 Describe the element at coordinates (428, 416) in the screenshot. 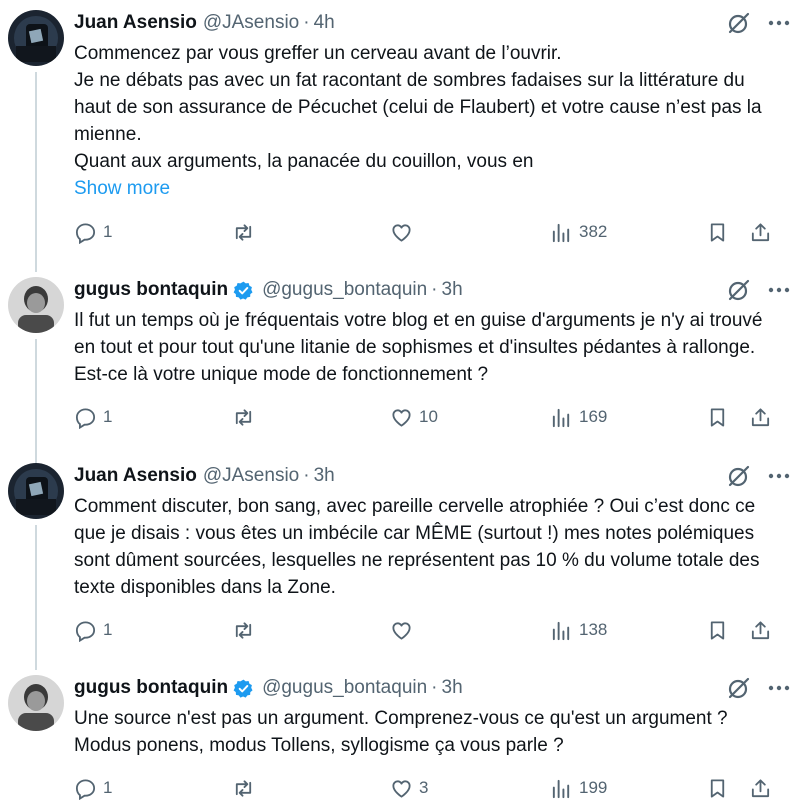

I see `like-count: 10` at that location.